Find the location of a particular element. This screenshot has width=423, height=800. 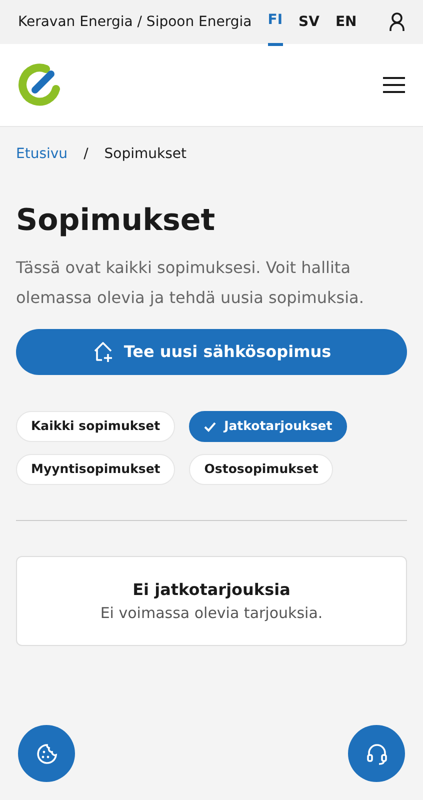

user-icon is located at coordinates (397, 22).